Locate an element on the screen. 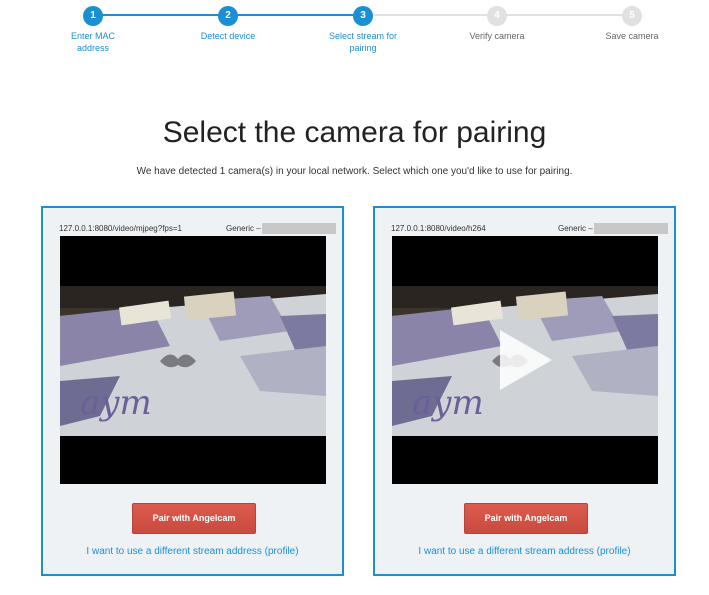 This screenshot has width=709, height=595. page-title: Select the camera for pairing is located at coordinates (354, 132).